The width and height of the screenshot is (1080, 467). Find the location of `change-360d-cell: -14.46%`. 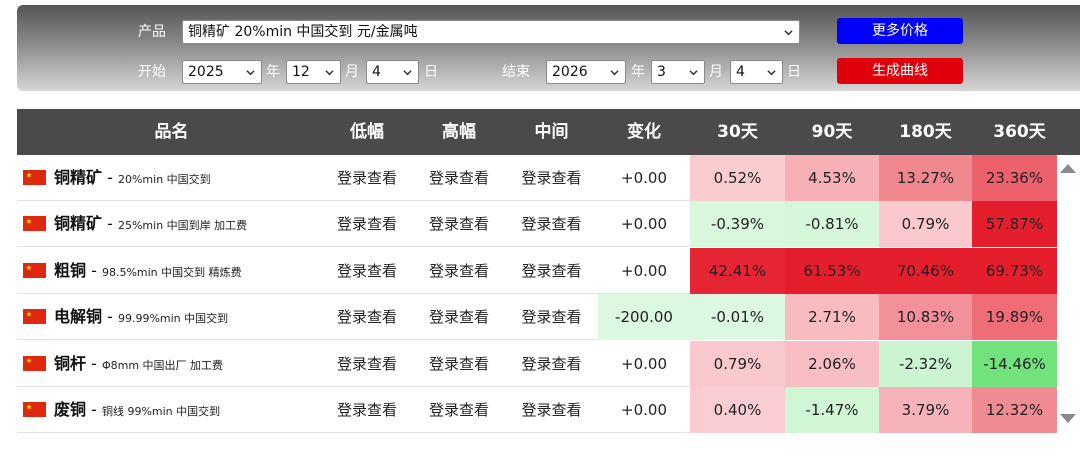

change-360d-cell: -14.46% is located at coordinates (1014, 363).